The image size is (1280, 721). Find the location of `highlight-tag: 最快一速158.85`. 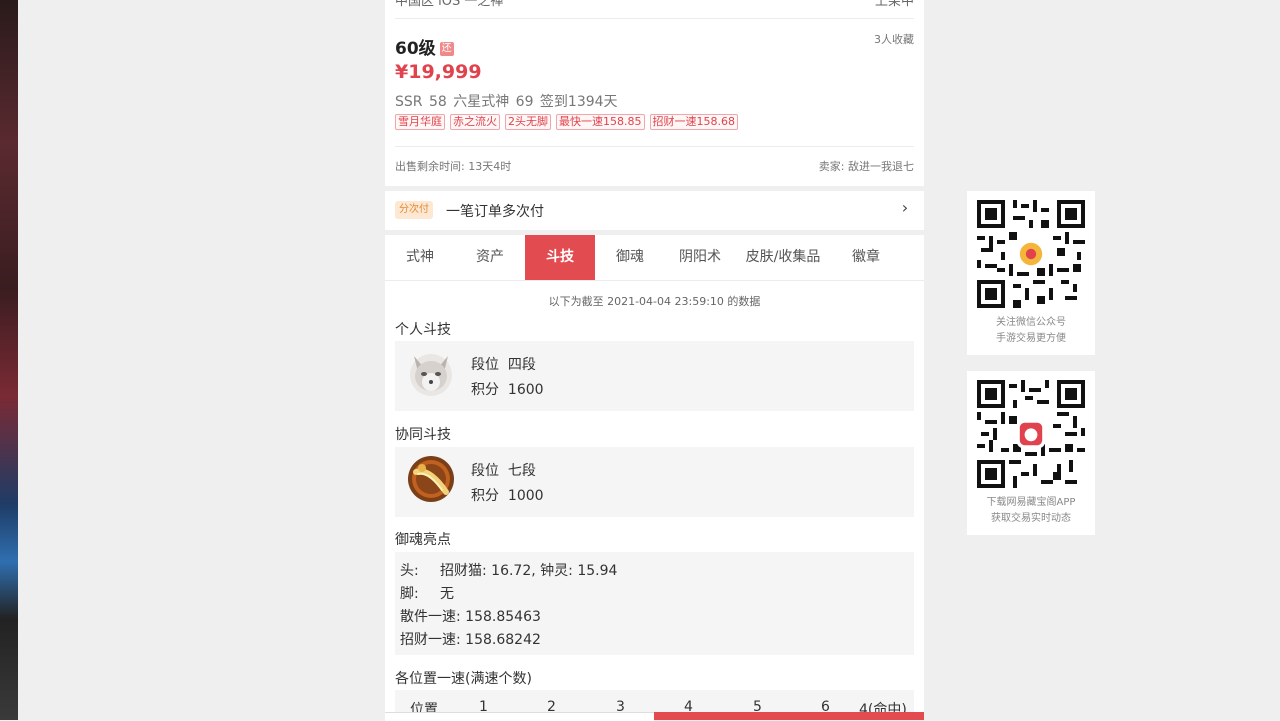

highlight-tag: 最快一速158.85 is located at coordinates (600, 122).